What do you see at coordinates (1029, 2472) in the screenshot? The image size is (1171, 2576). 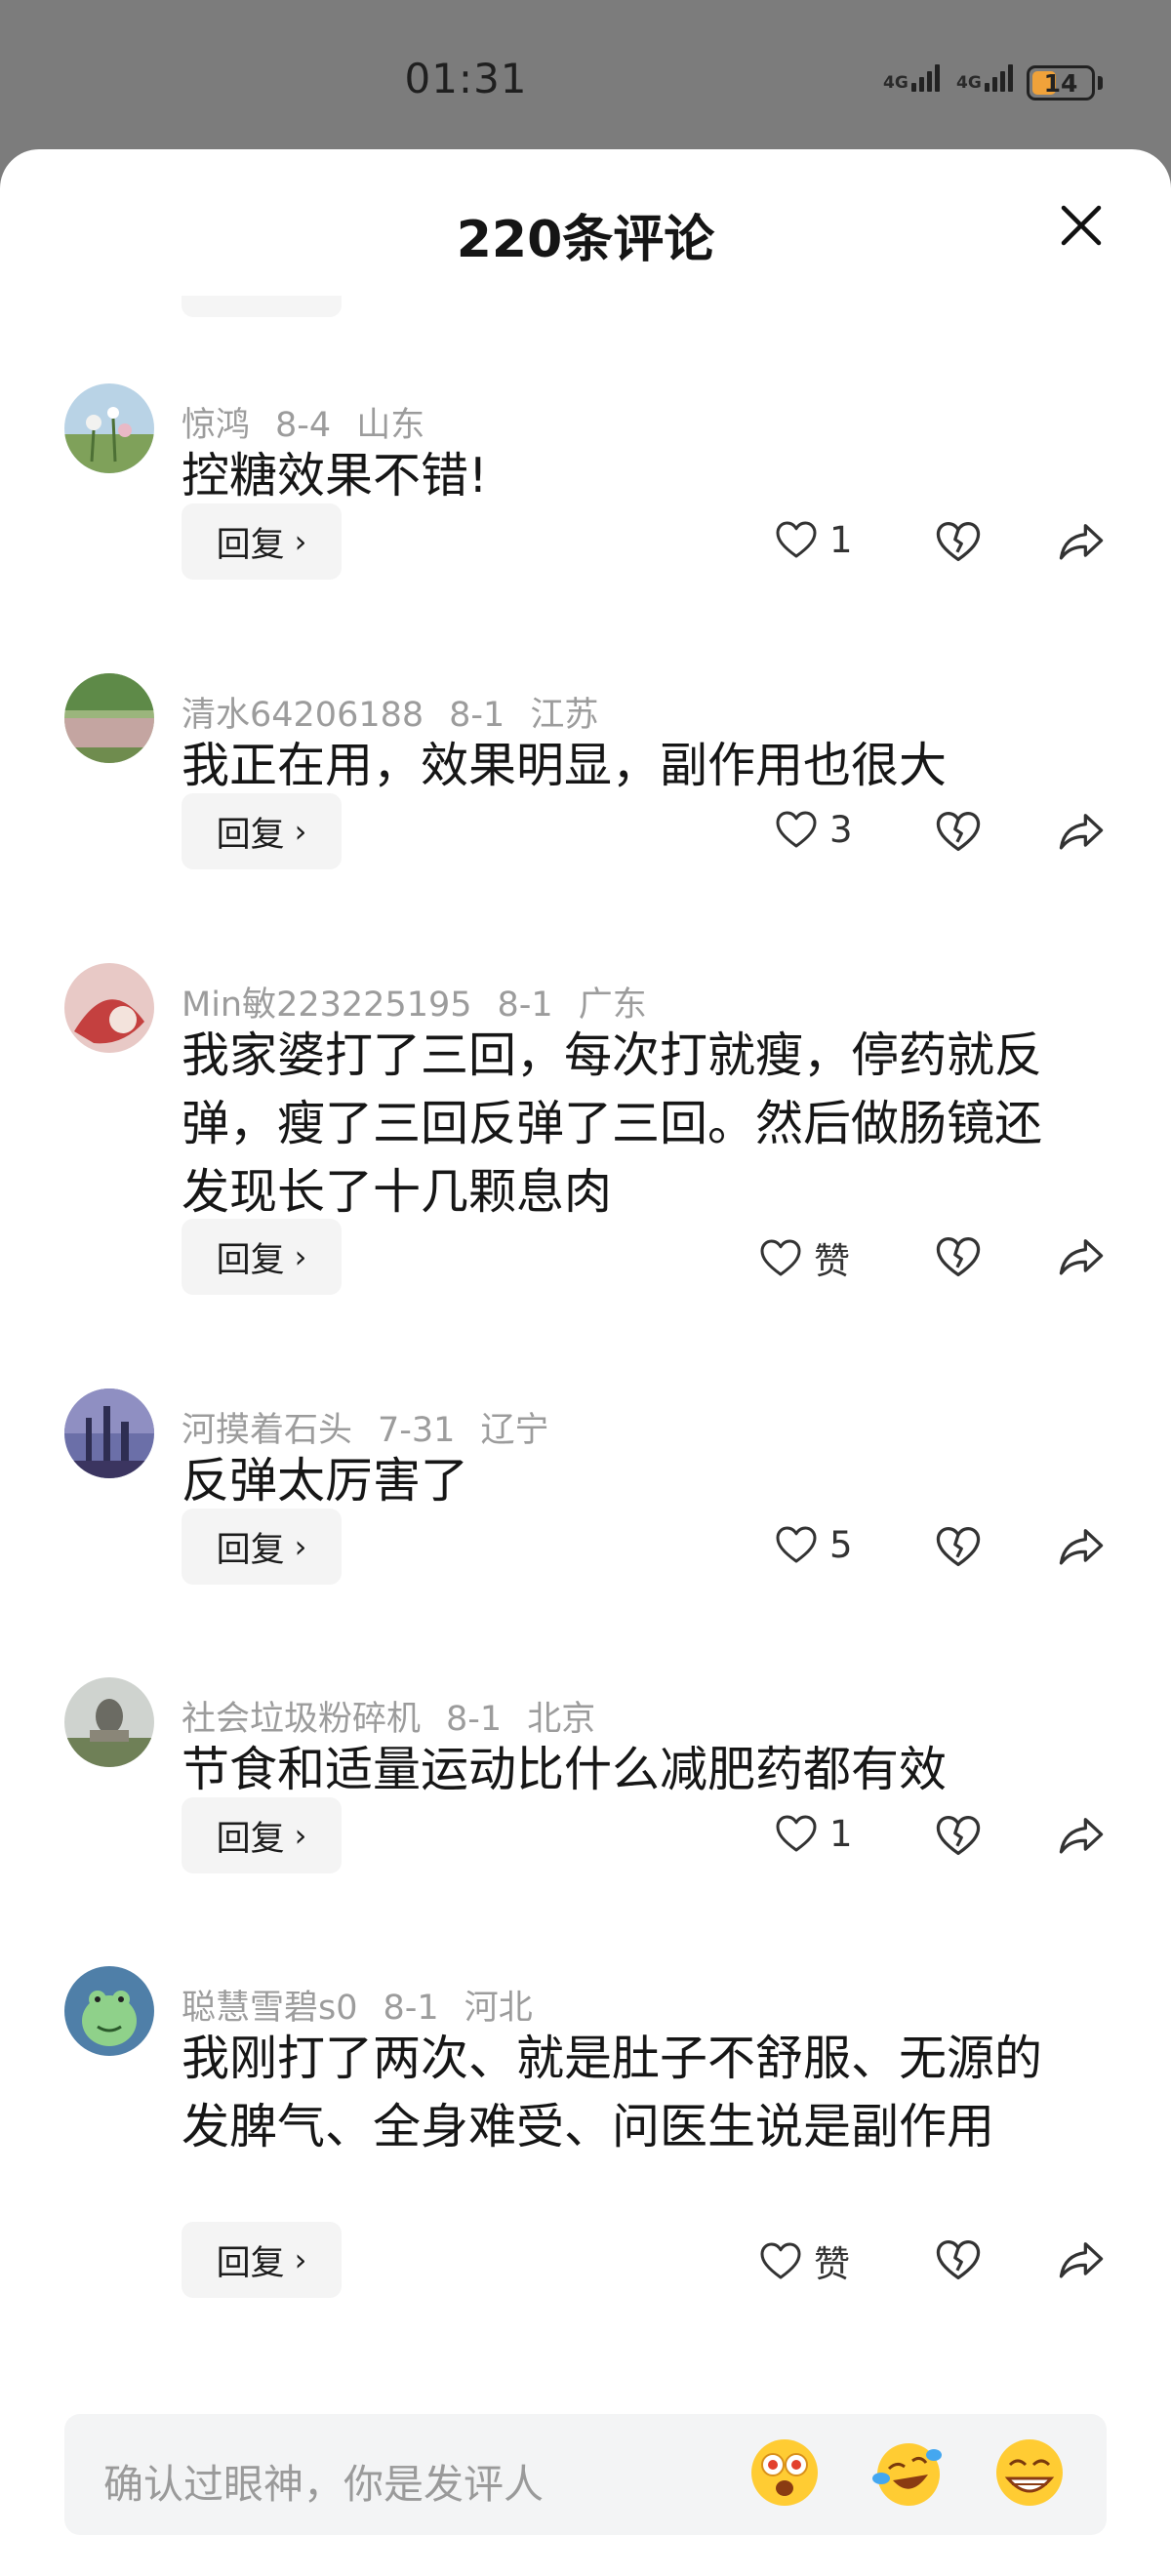 I see `grinning-emoji-icon` at bounding box center [1029, 2472].